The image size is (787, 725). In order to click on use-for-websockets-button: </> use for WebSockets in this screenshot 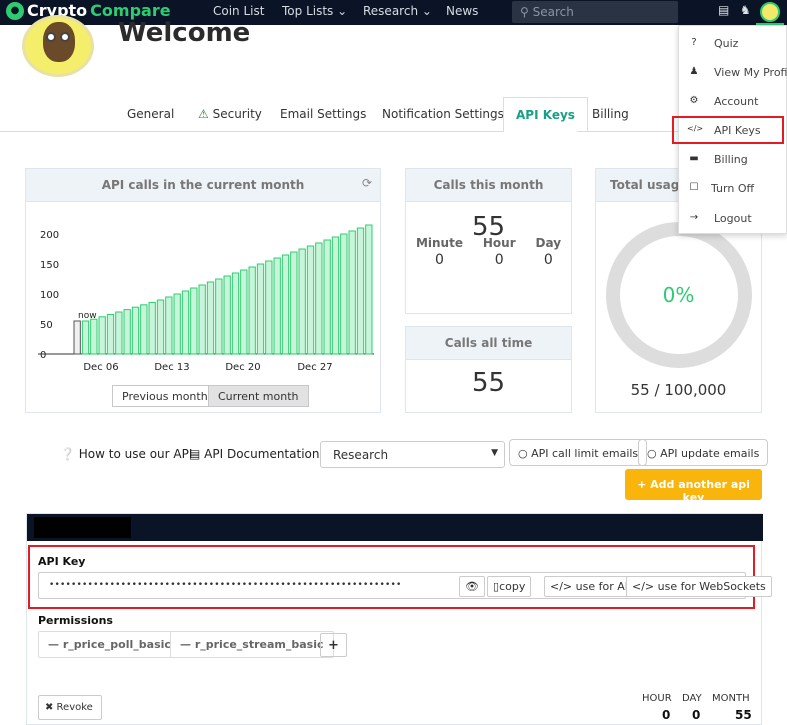, I will do `click(699, 586)`.